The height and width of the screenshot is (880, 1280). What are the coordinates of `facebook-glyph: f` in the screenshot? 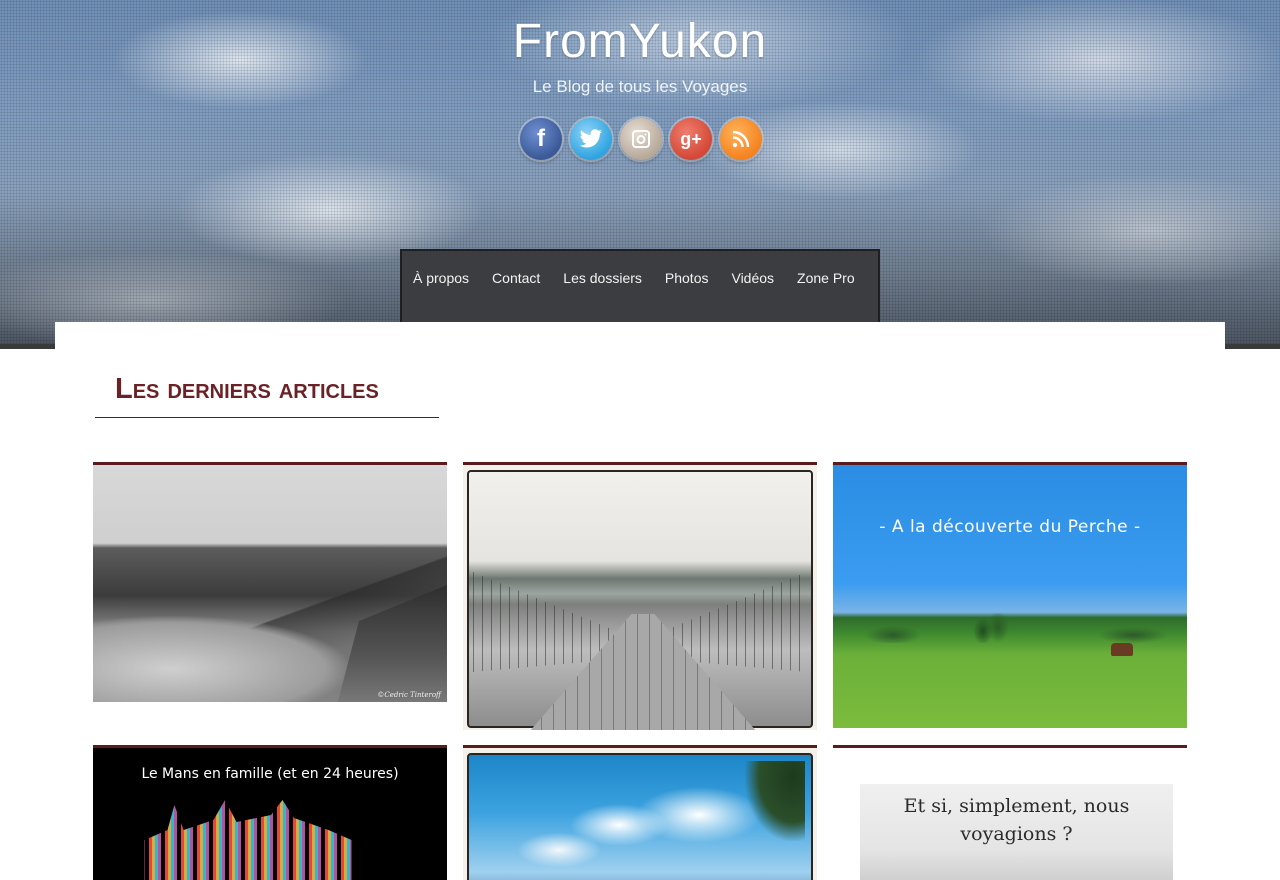 It's located at (541, 138).